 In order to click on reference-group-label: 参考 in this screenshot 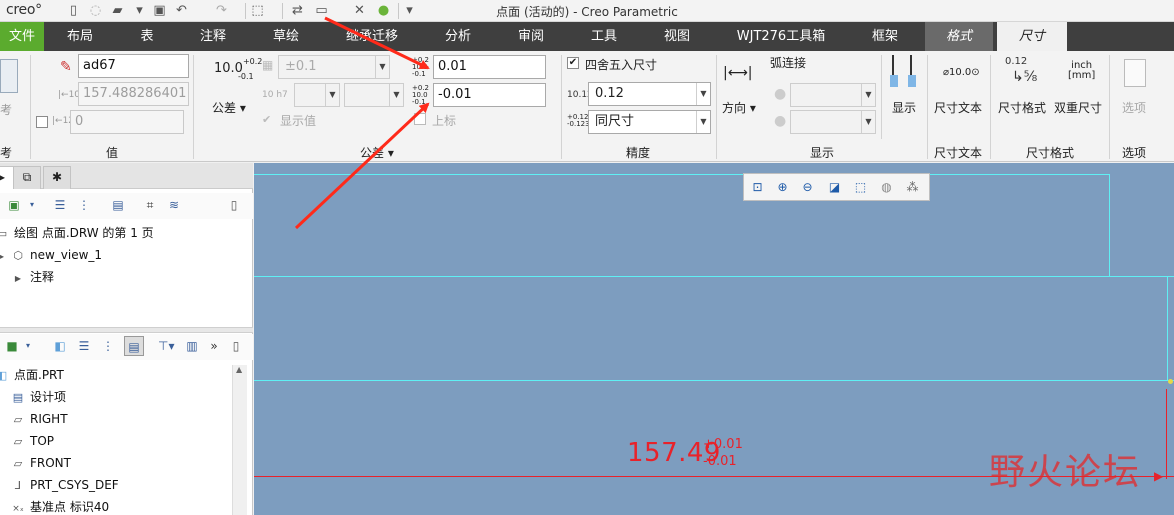, I will do `click(6, 153)`.